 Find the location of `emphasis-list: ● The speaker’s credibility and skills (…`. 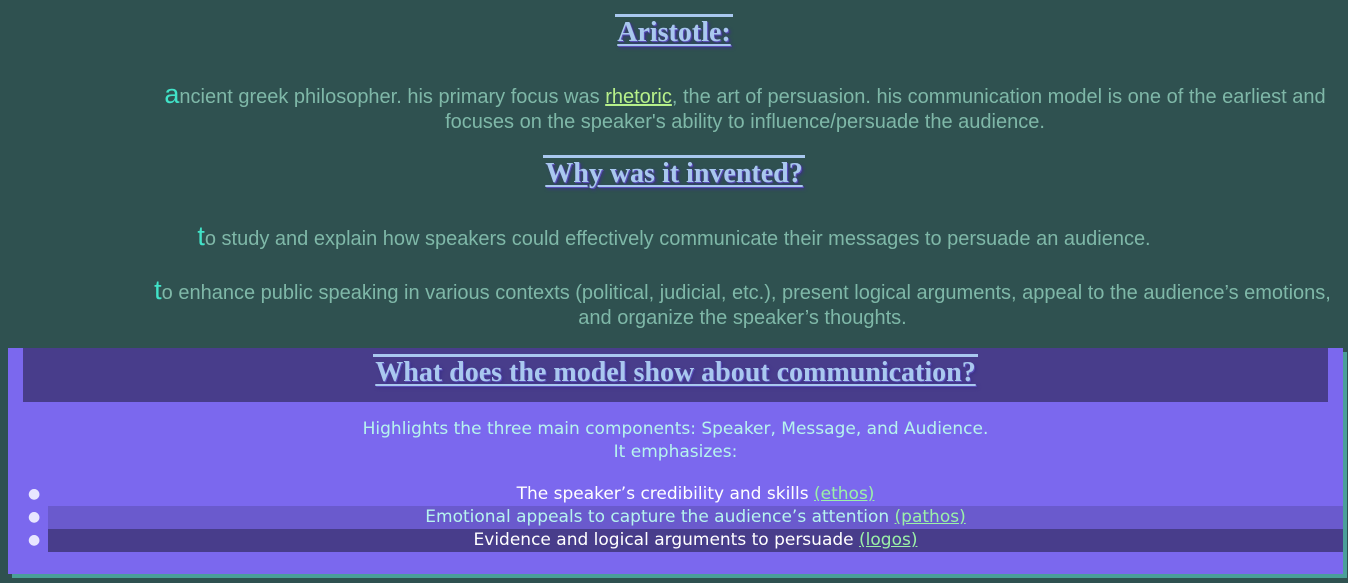

emphasis-list: ● The speaker’s credibility and skills (… is located at coordinates (675, 517).